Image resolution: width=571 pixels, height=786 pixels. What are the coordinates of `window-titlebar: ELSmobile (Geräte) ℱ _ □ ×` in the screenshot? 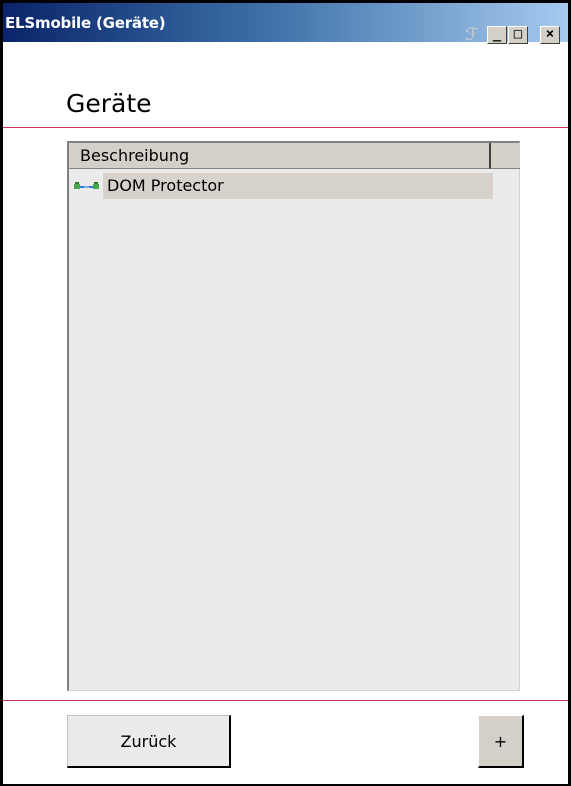 It's located at (285, 23).